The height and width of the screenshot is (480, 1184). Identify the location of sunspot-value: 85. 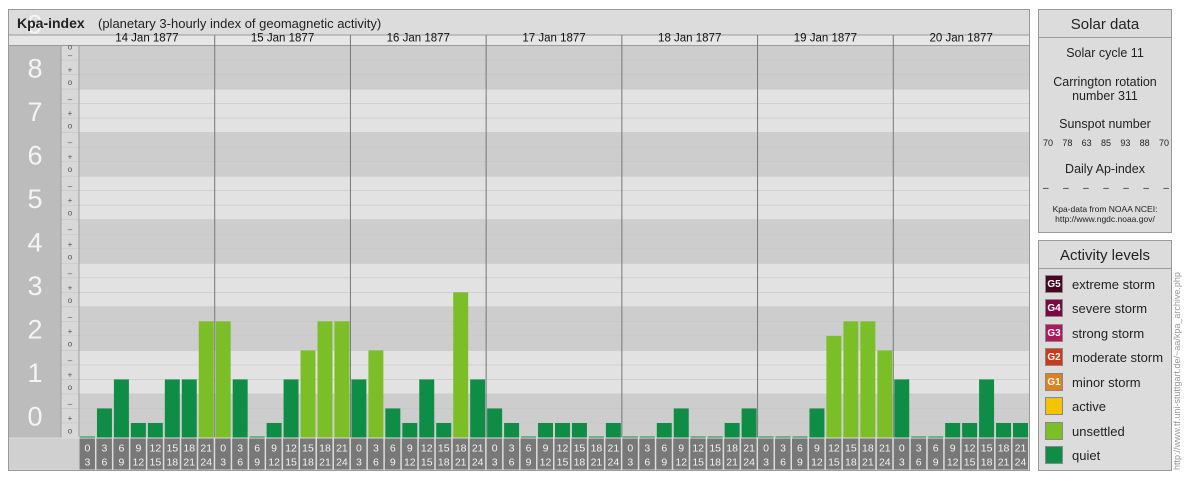
(1105, 143).